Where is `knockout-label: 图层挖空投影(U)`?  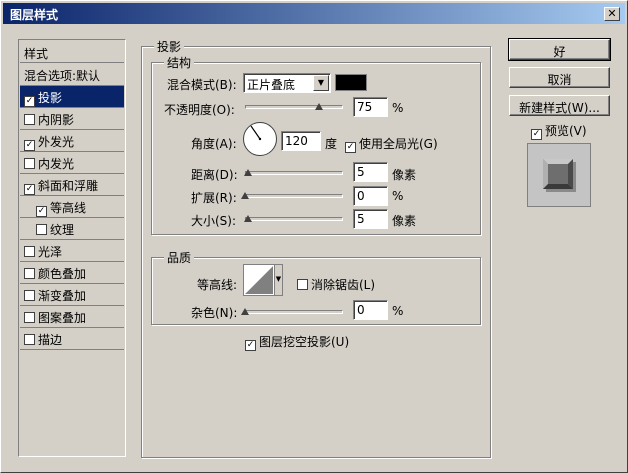
knockout-label: 图层挖空投影(U) is located at coordinates (304, 342).